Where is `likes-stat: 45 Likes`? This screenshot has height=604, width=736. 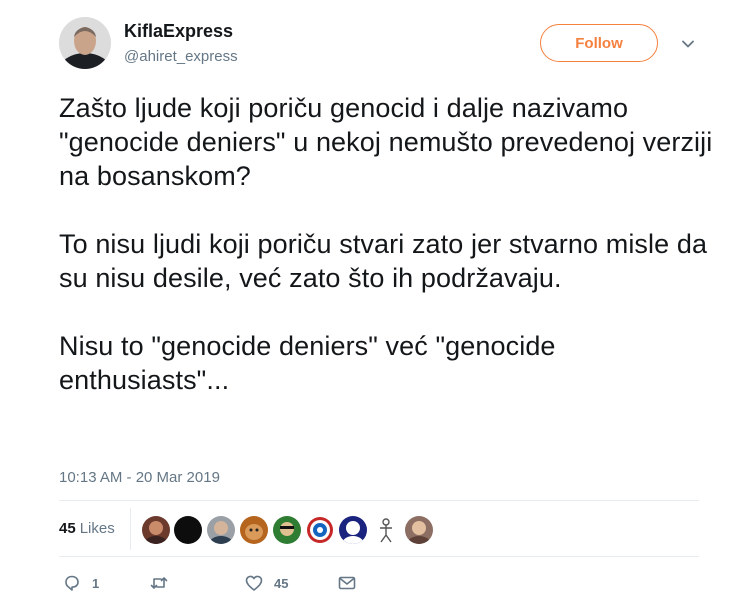
likes-stat: 45 Likes is located at coordinates (87, 528).